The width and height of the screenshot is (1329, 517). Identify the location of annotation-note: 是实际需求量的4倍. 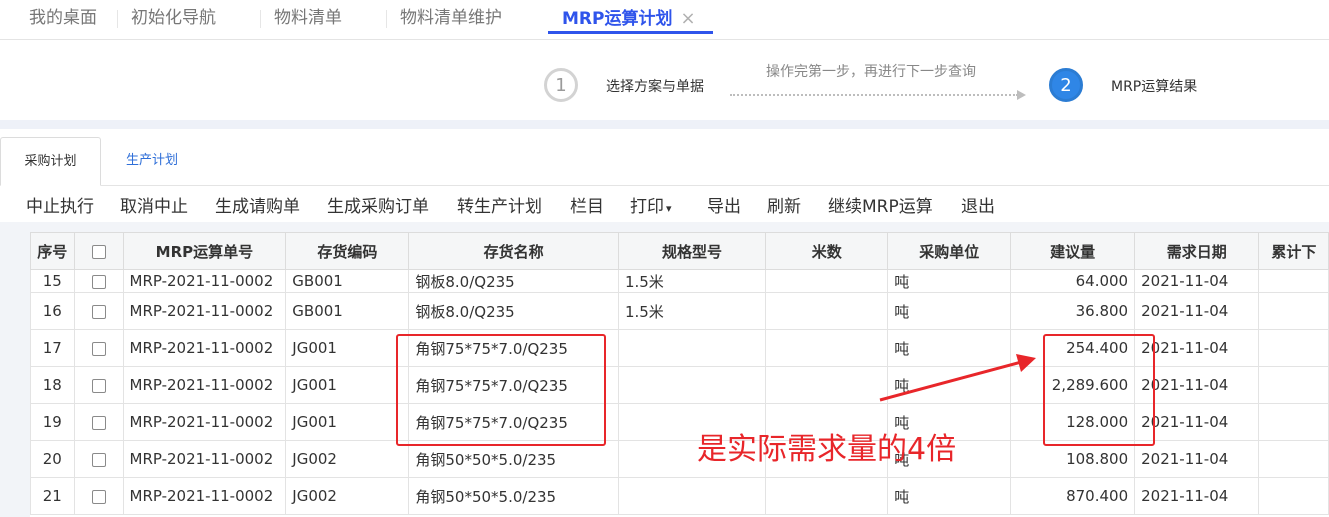
(827, 449).